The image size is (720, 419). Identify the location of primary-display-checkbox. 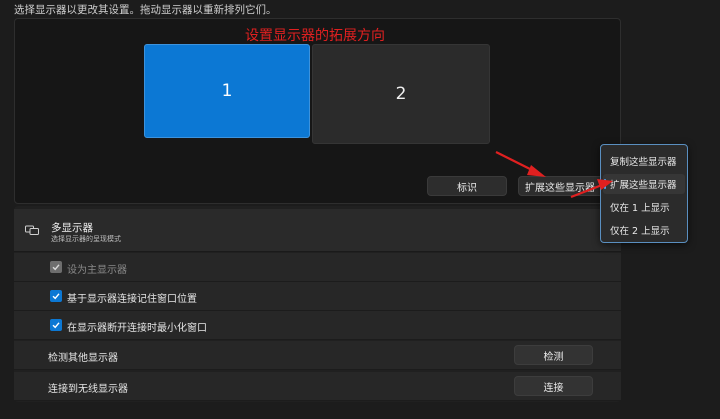
(56, 267).